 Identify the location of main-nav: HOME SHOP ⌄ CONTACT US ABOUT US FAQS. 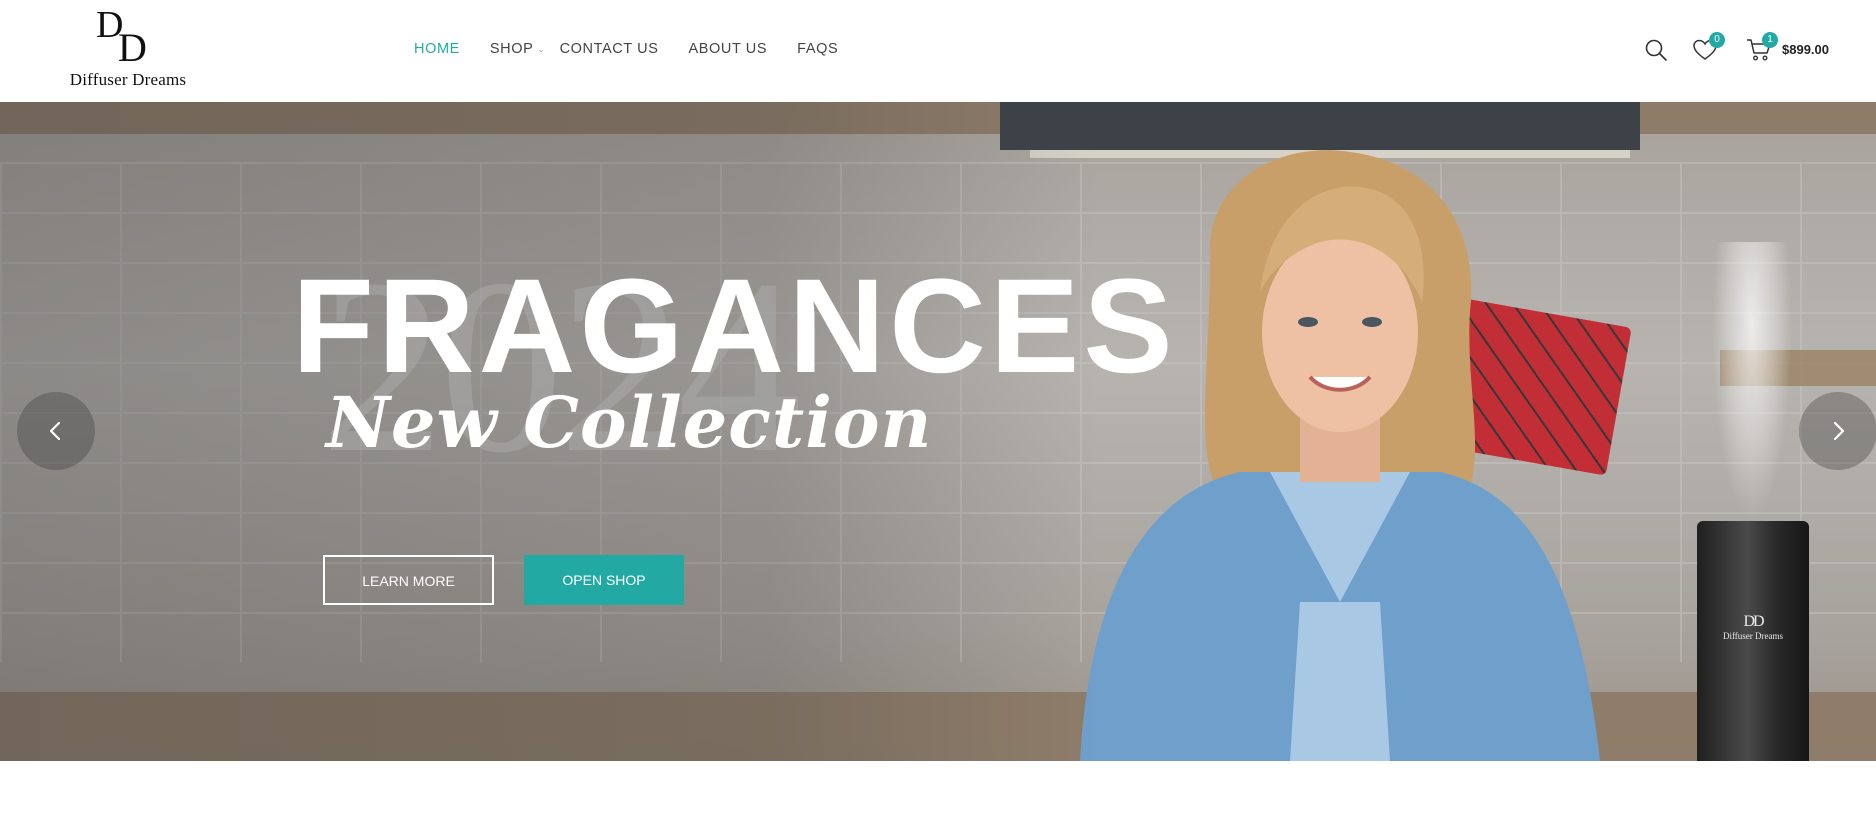
(641, 49).